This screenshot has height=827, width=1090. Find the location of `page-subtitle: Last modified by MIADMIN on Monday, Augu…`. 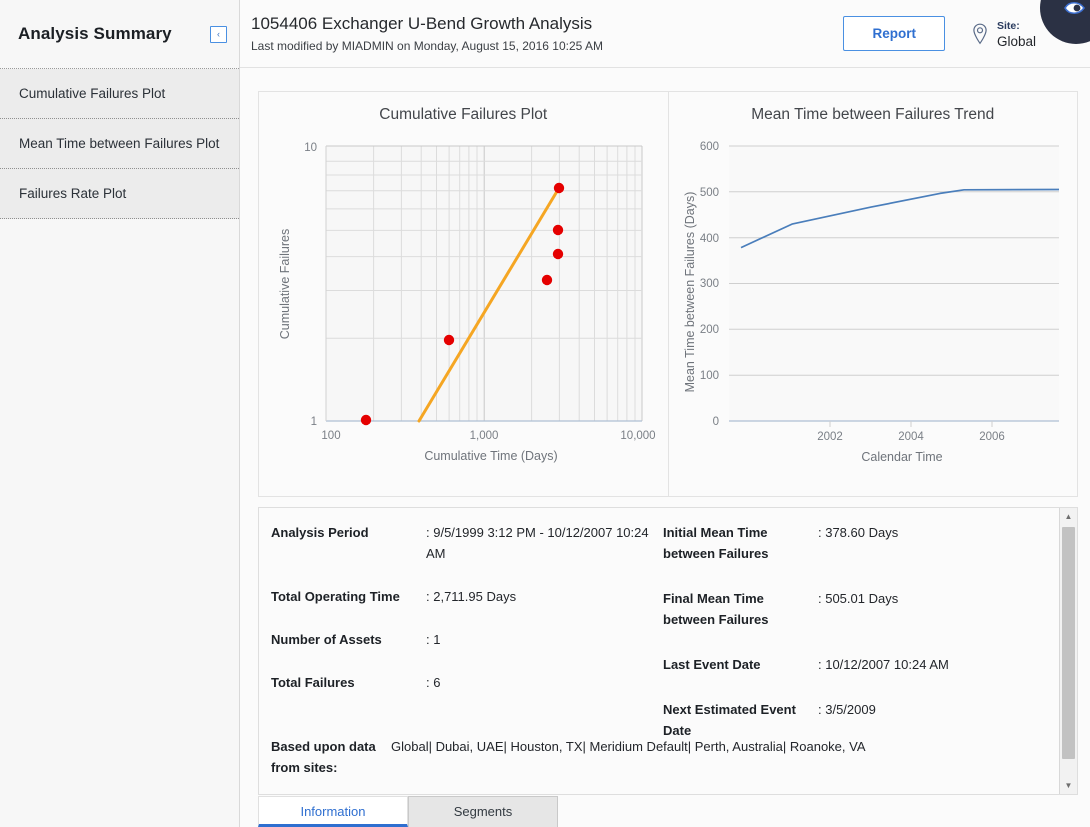

page-subtitle: Last modified by MIADMIN on Monday, Augu… is located at coordinates (427, 45).